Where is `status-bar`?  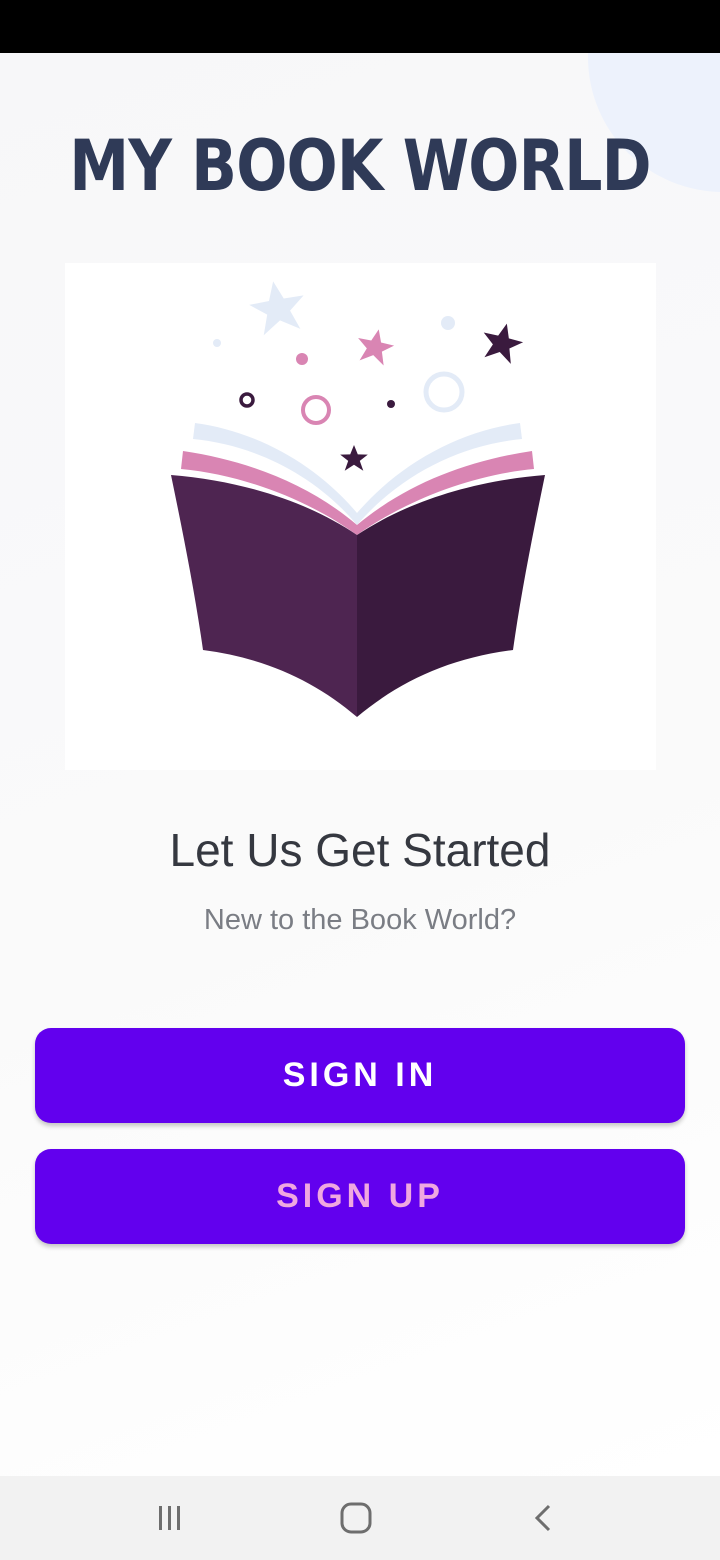
status-bar is located at coordinates (360, 26).